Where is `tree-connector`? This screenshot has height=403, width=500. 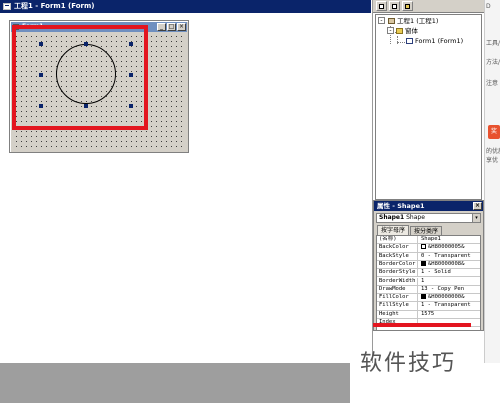 tree-connector is located at coordinates (401, 42).